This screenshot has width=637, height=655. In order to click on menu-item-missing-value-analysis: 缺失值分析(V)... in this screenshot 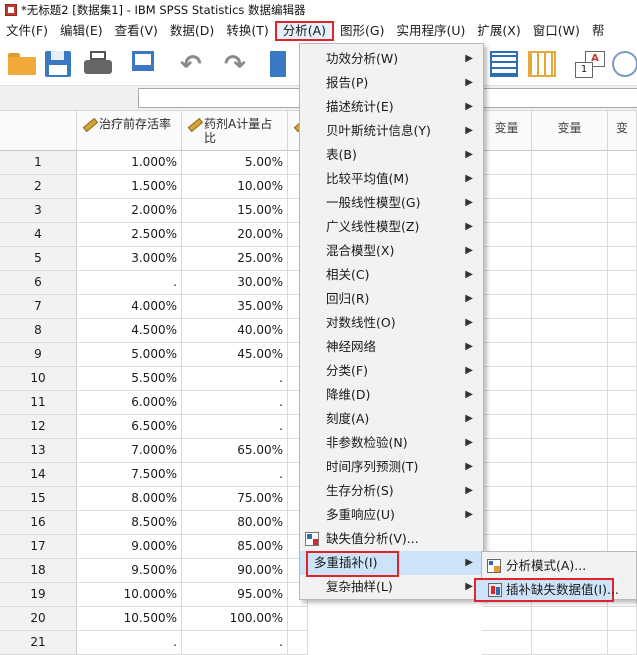, I will do `click(391, 539)`.